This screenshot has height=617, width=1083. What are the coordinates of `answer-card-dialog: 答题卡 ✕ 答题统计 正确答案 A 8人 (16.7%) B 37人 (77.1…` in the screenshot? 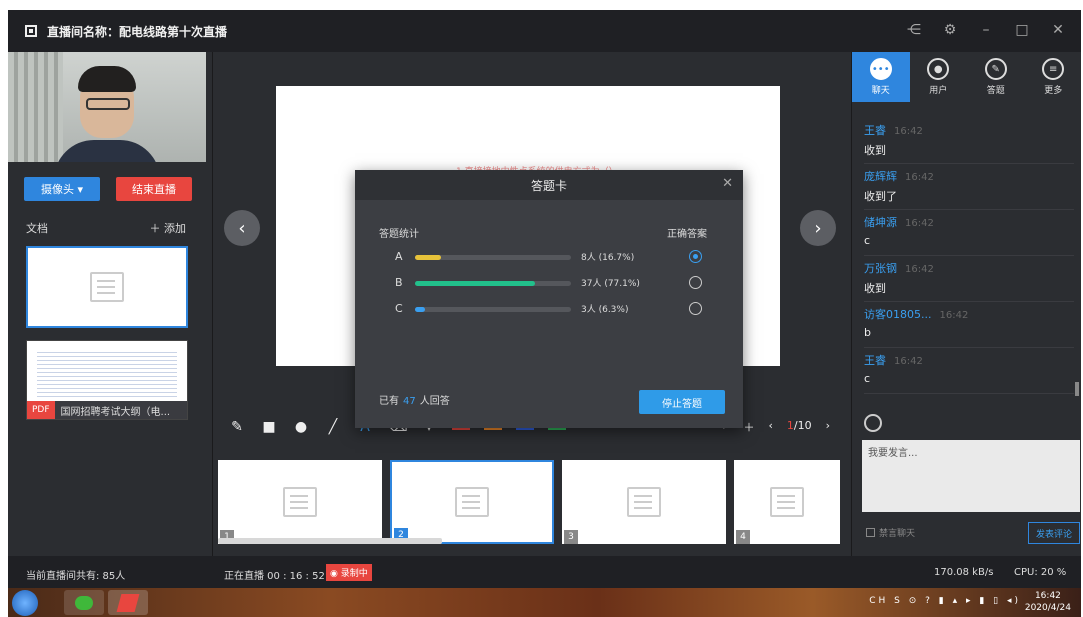 It's located at (549, 299).